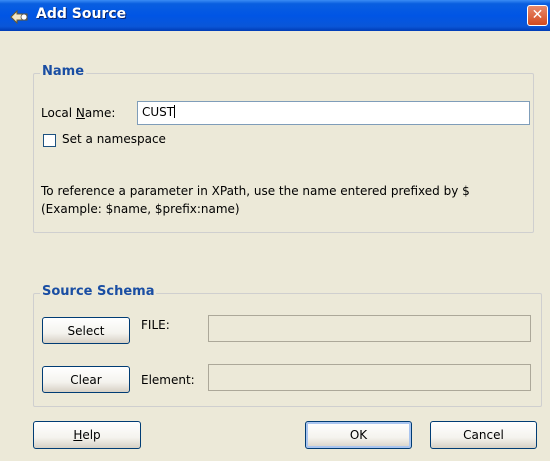  I want to click on file-field, so click(369, 328).